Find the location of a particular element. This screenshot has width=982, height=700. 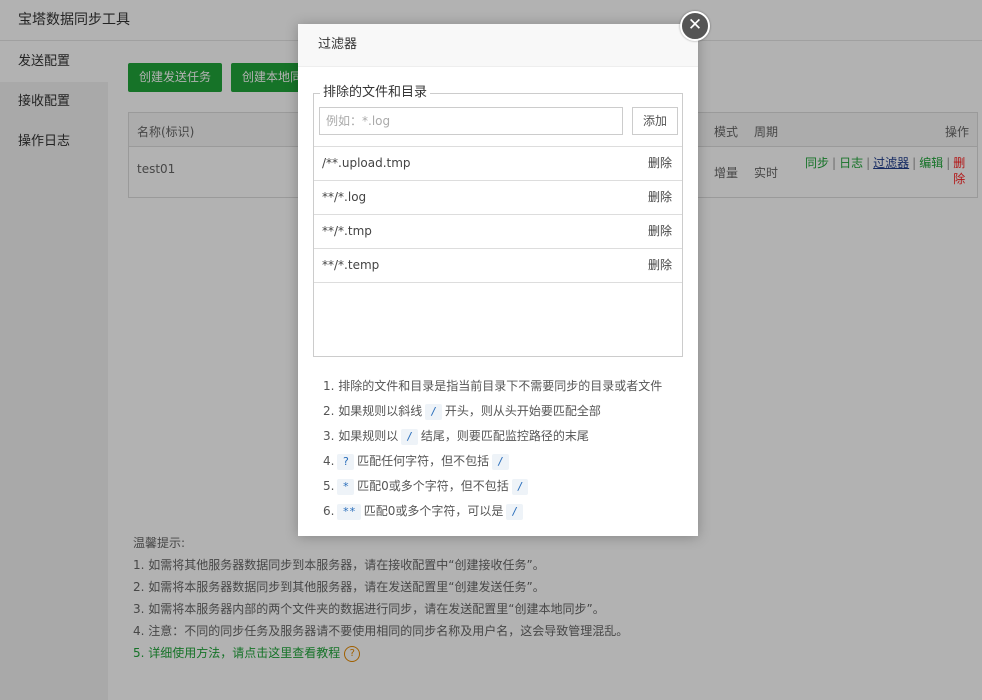

note-text: 4. is located at coordinates (329, 461).